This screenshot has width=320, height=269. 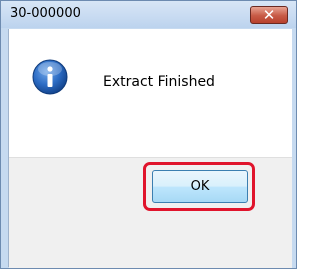 I want to click on close-button: ✕, so click(x=269, y=15).